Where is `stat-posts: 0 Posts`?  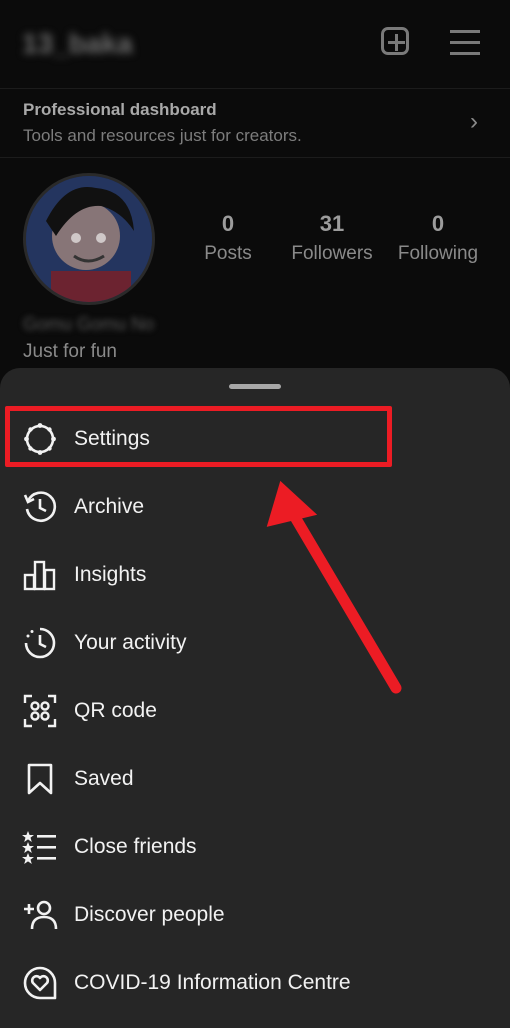
stat-posts: 0 Posts is located at coordinates (228, 238).